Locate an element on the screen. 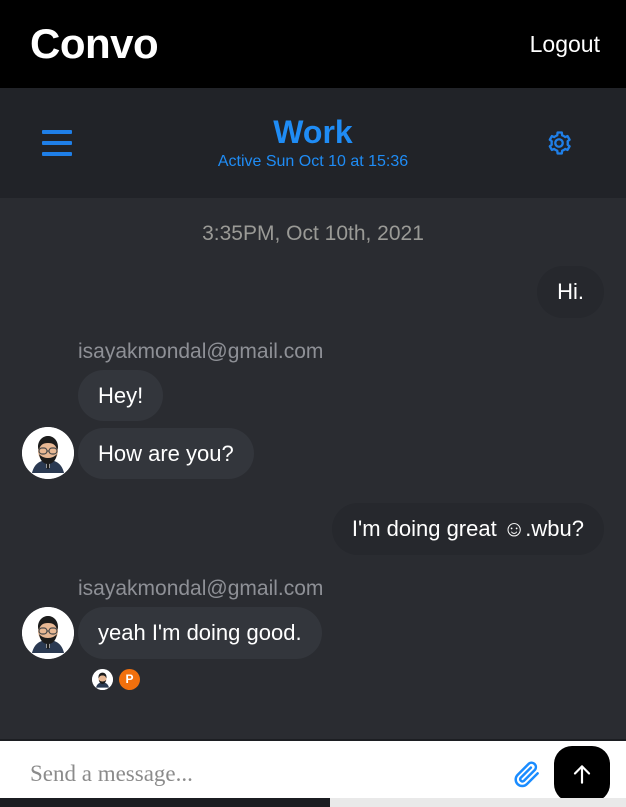 This screenshot has height=807, width=626. message-row: How are you? is located at coordinates (313, 453).